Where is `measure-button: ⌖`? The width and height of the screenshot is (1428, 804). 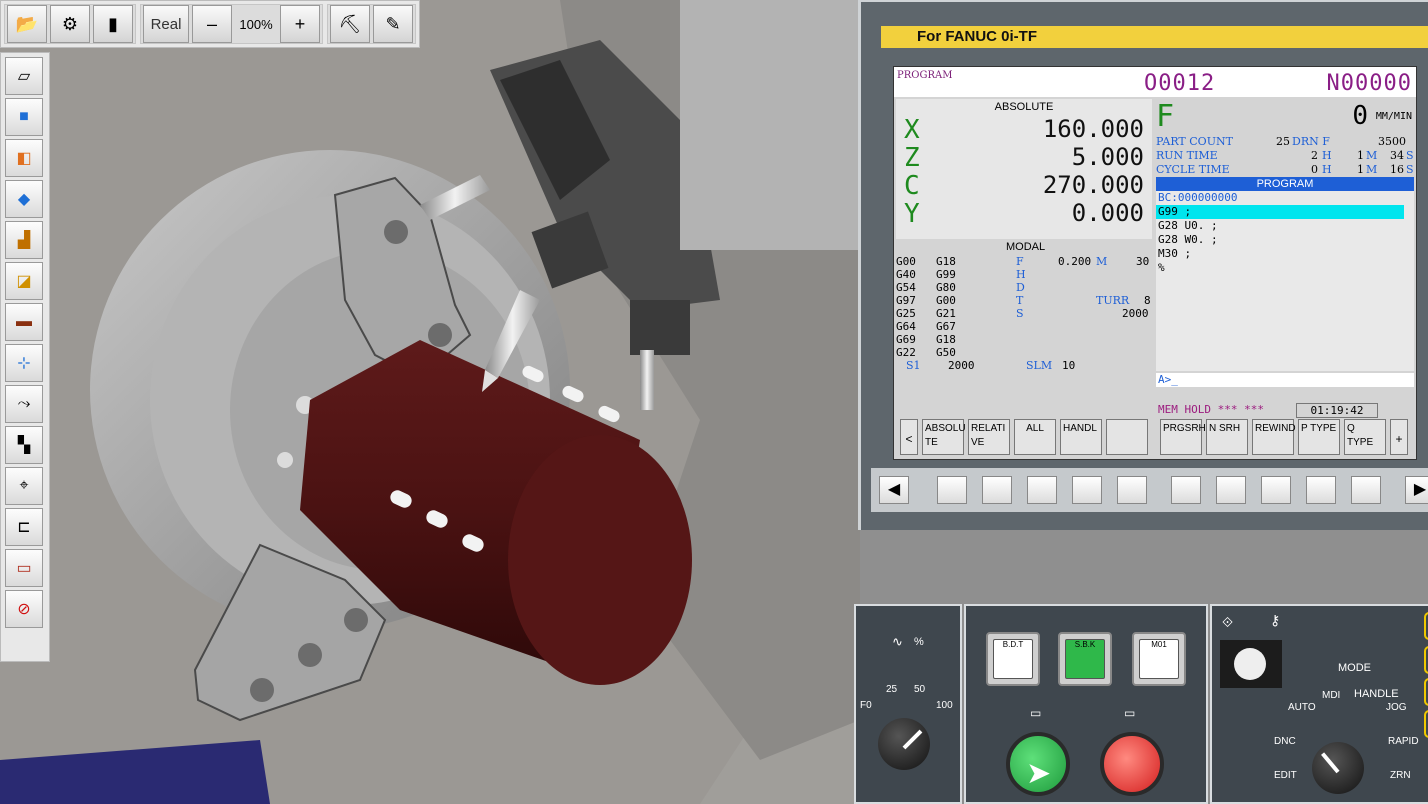
measure-button: ⌖ is located at coordinates (24, 486).